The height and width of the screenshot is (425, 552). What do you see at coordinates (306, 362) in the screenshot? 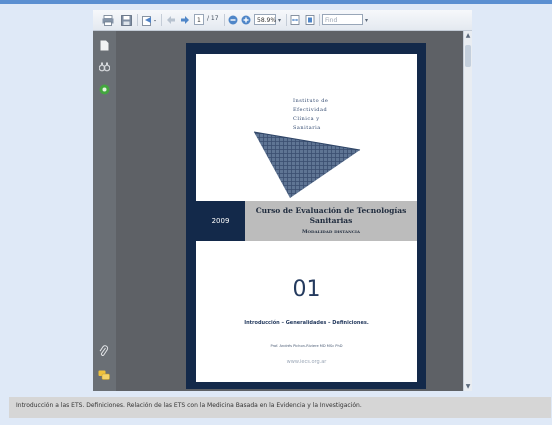
I see `website-link: www.iecs.org.ar` at bounding box center [306, 362].